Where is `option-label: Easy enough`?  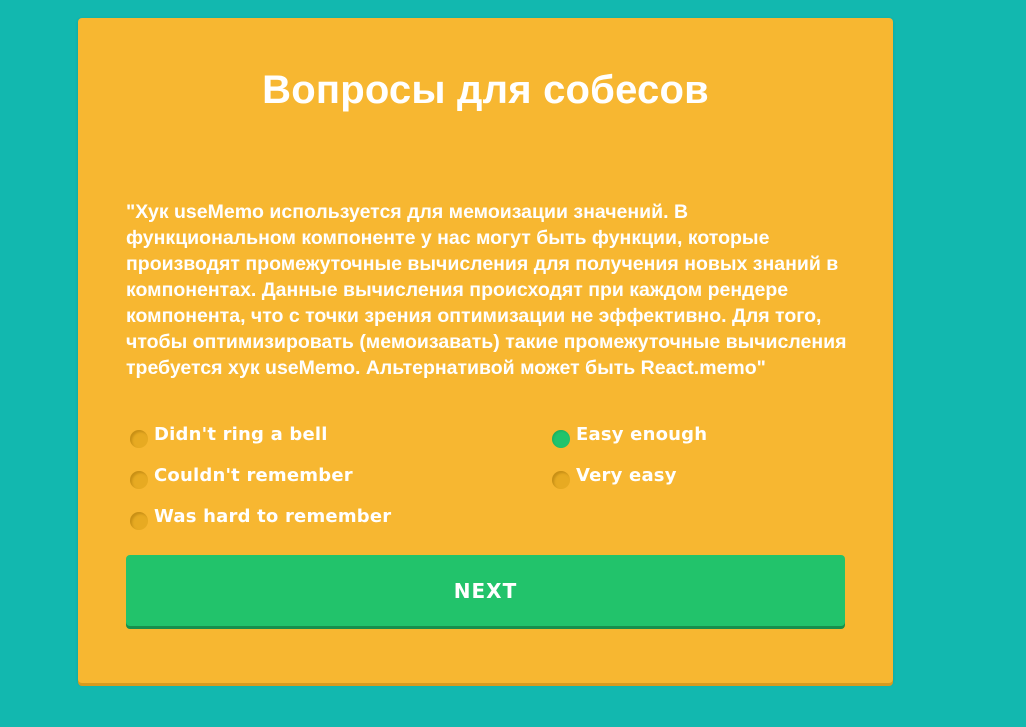 option-label: Easy enough is located at coordinates (642, 434).